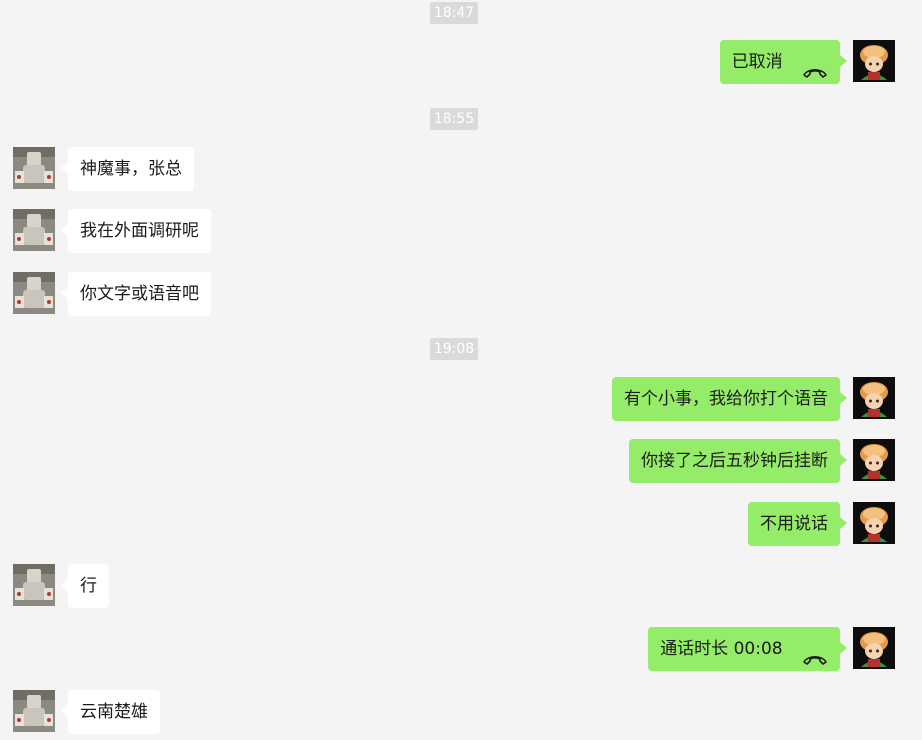 The height and width of the screenshot is (740, 922). Describe the element at coordinates (454, 119) in the screenshot. I see `timestamp: 18:55` at that location.